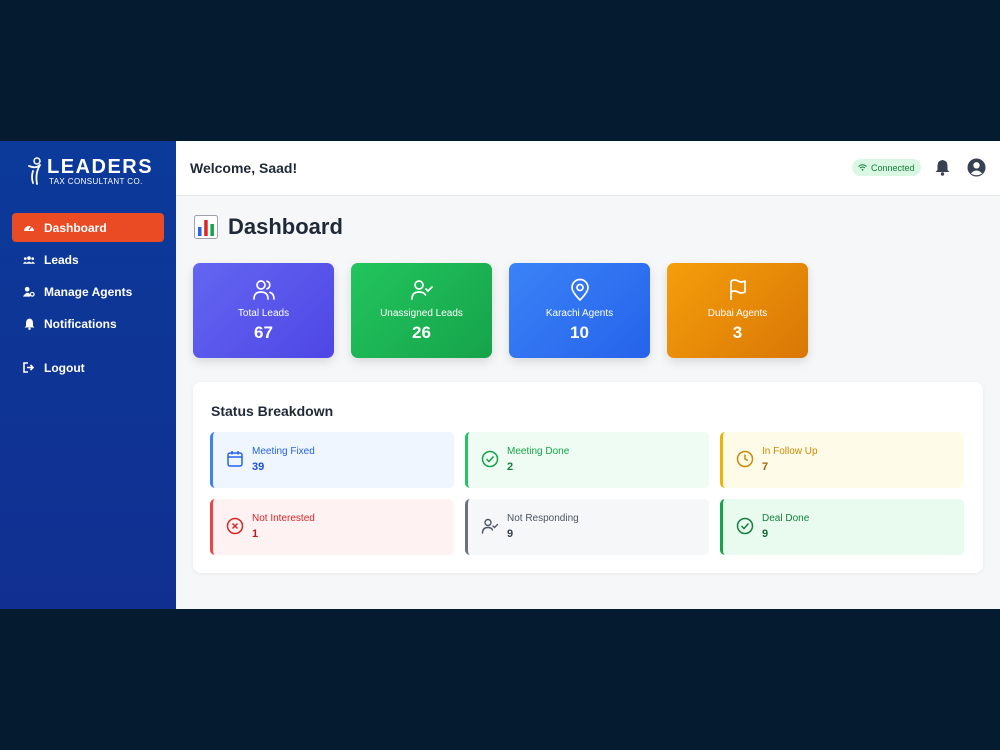 The width and height of the screenshot is (1000, 750). Describe the element at coordinates (272, 411) in the screenshot. I see `status-breakdown-title: Status Breakdown` at that location.